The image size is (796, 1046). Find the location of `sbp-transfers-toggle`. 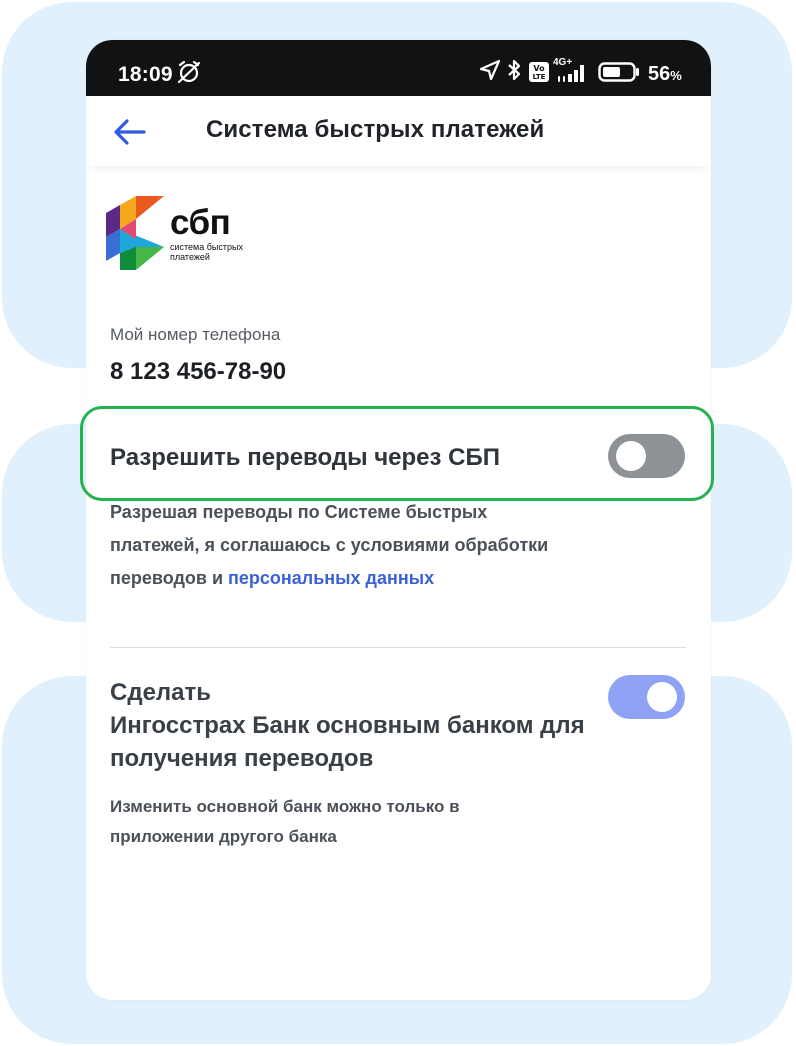

sbp-transfers-toggle is located at coordinates (646, 456).